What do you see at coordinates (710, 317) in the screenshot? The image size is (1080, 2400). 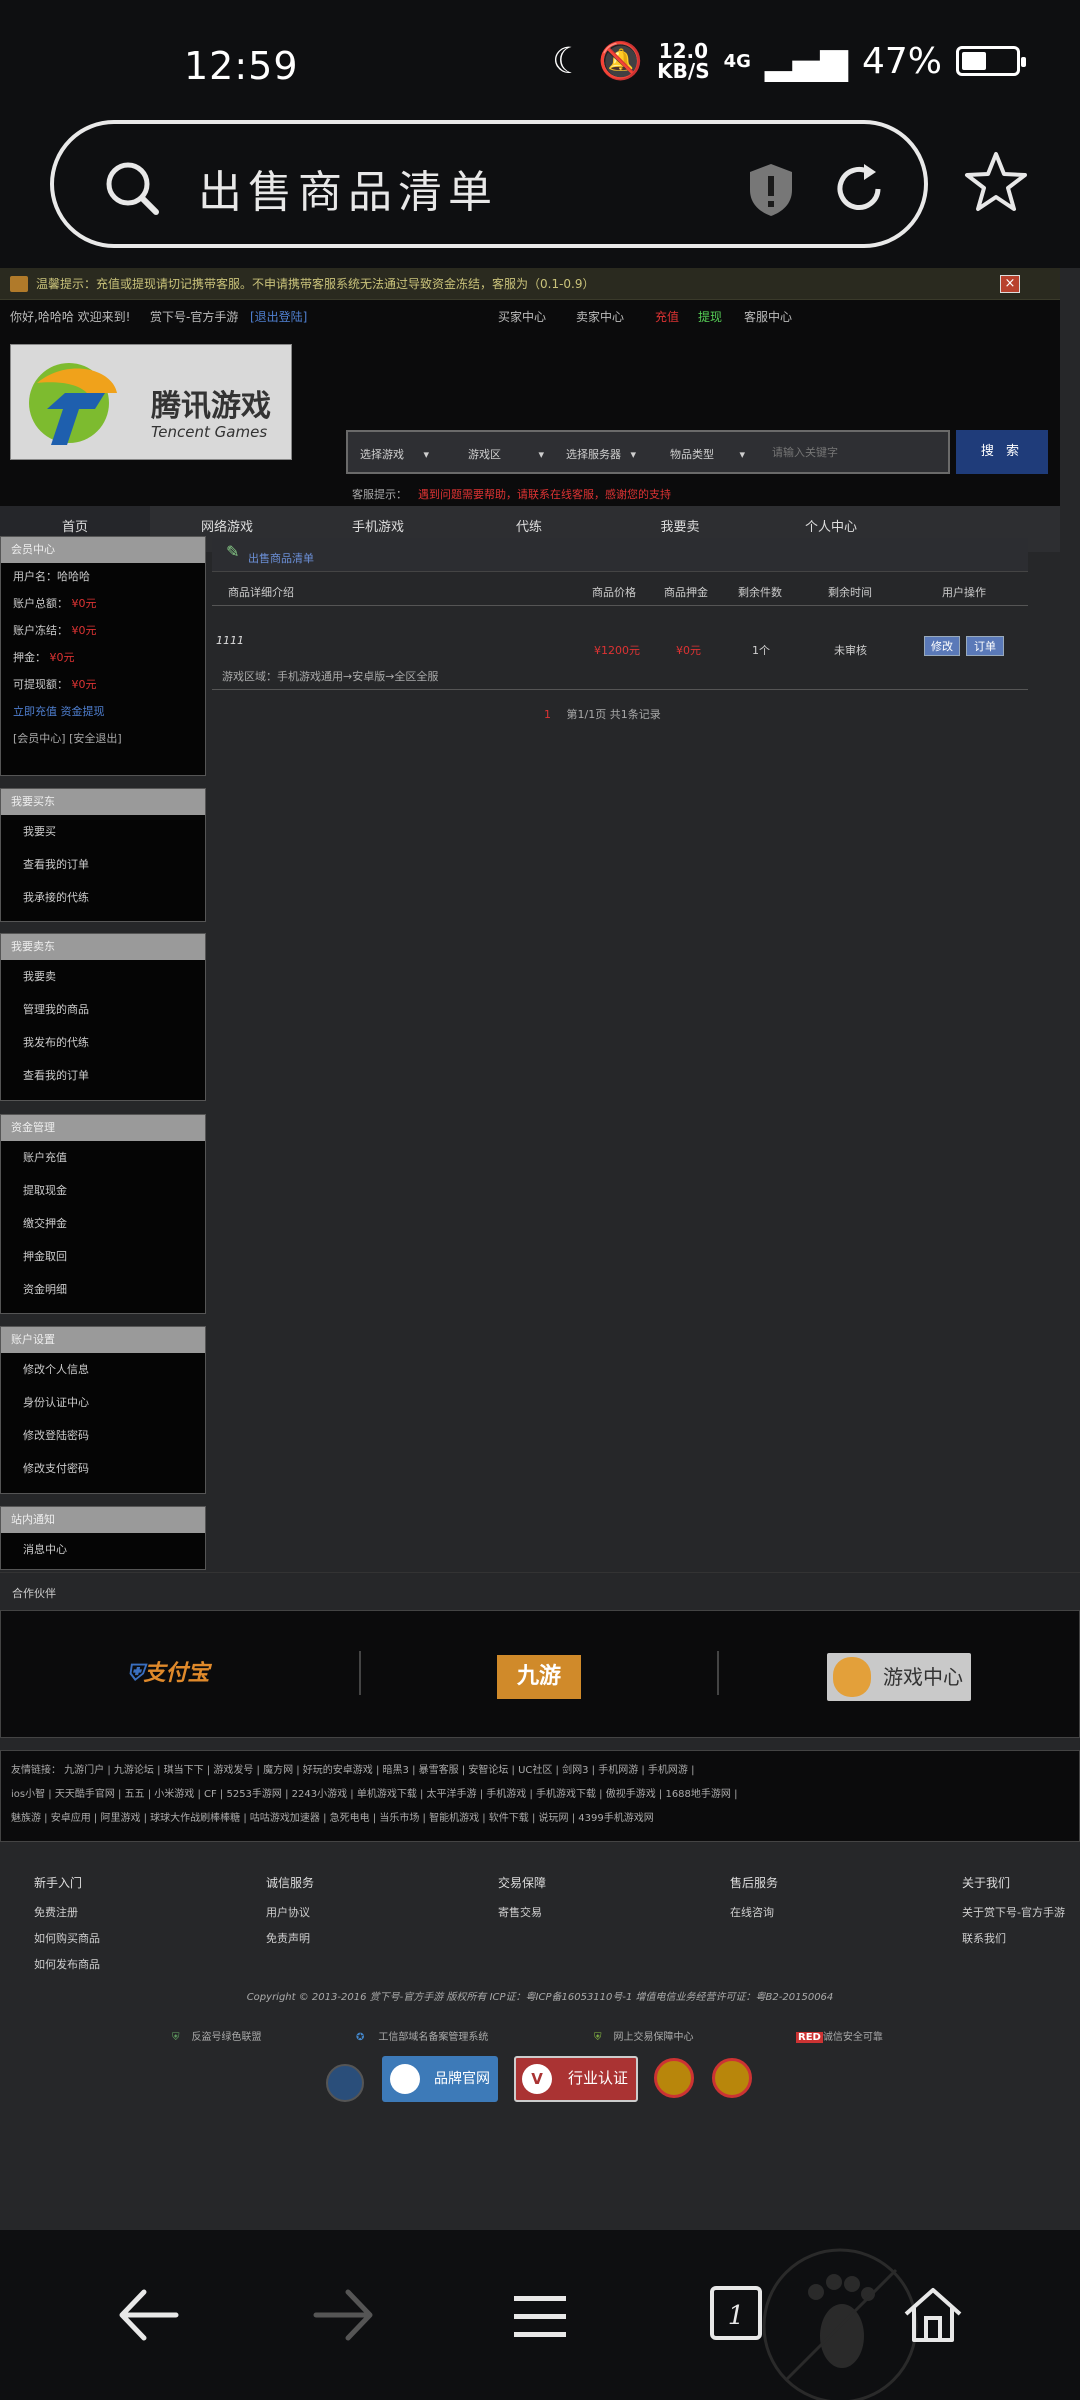 I see `withdraw-link: 提现` at bounding box center [710, 317].